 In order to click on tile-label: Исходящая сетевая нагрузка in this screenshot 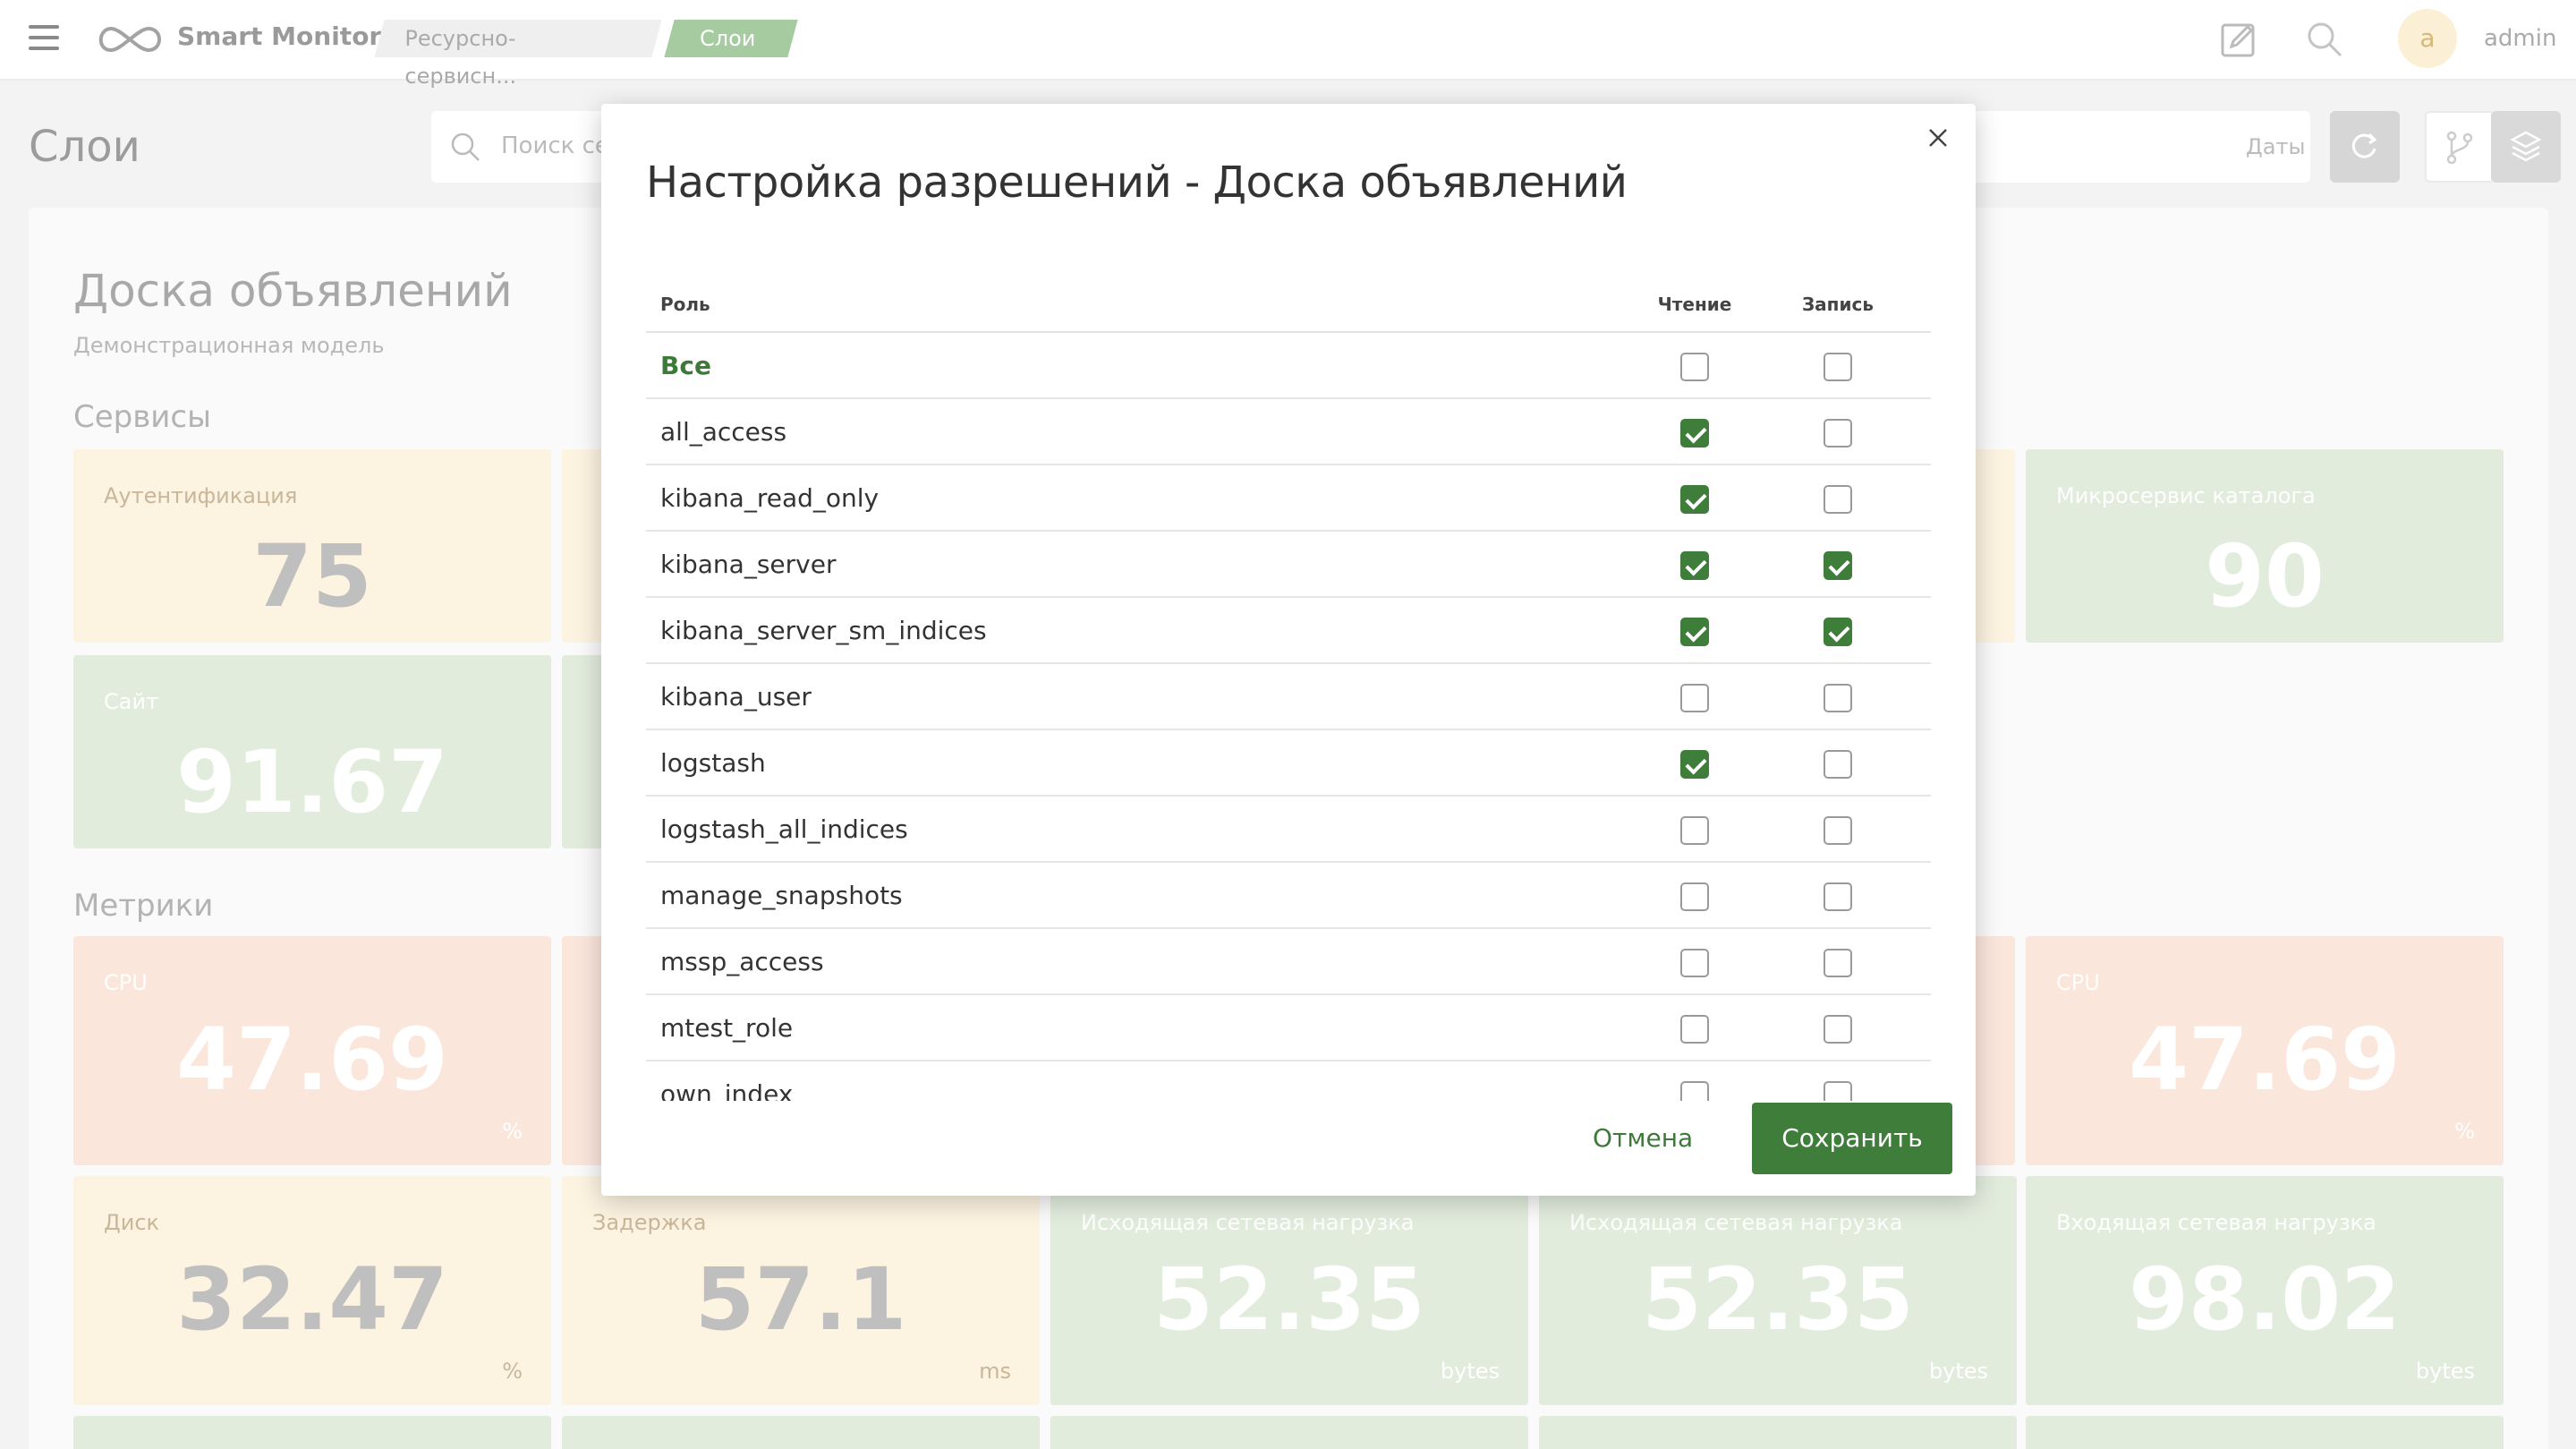, I will do `click(1736, 1222)`.